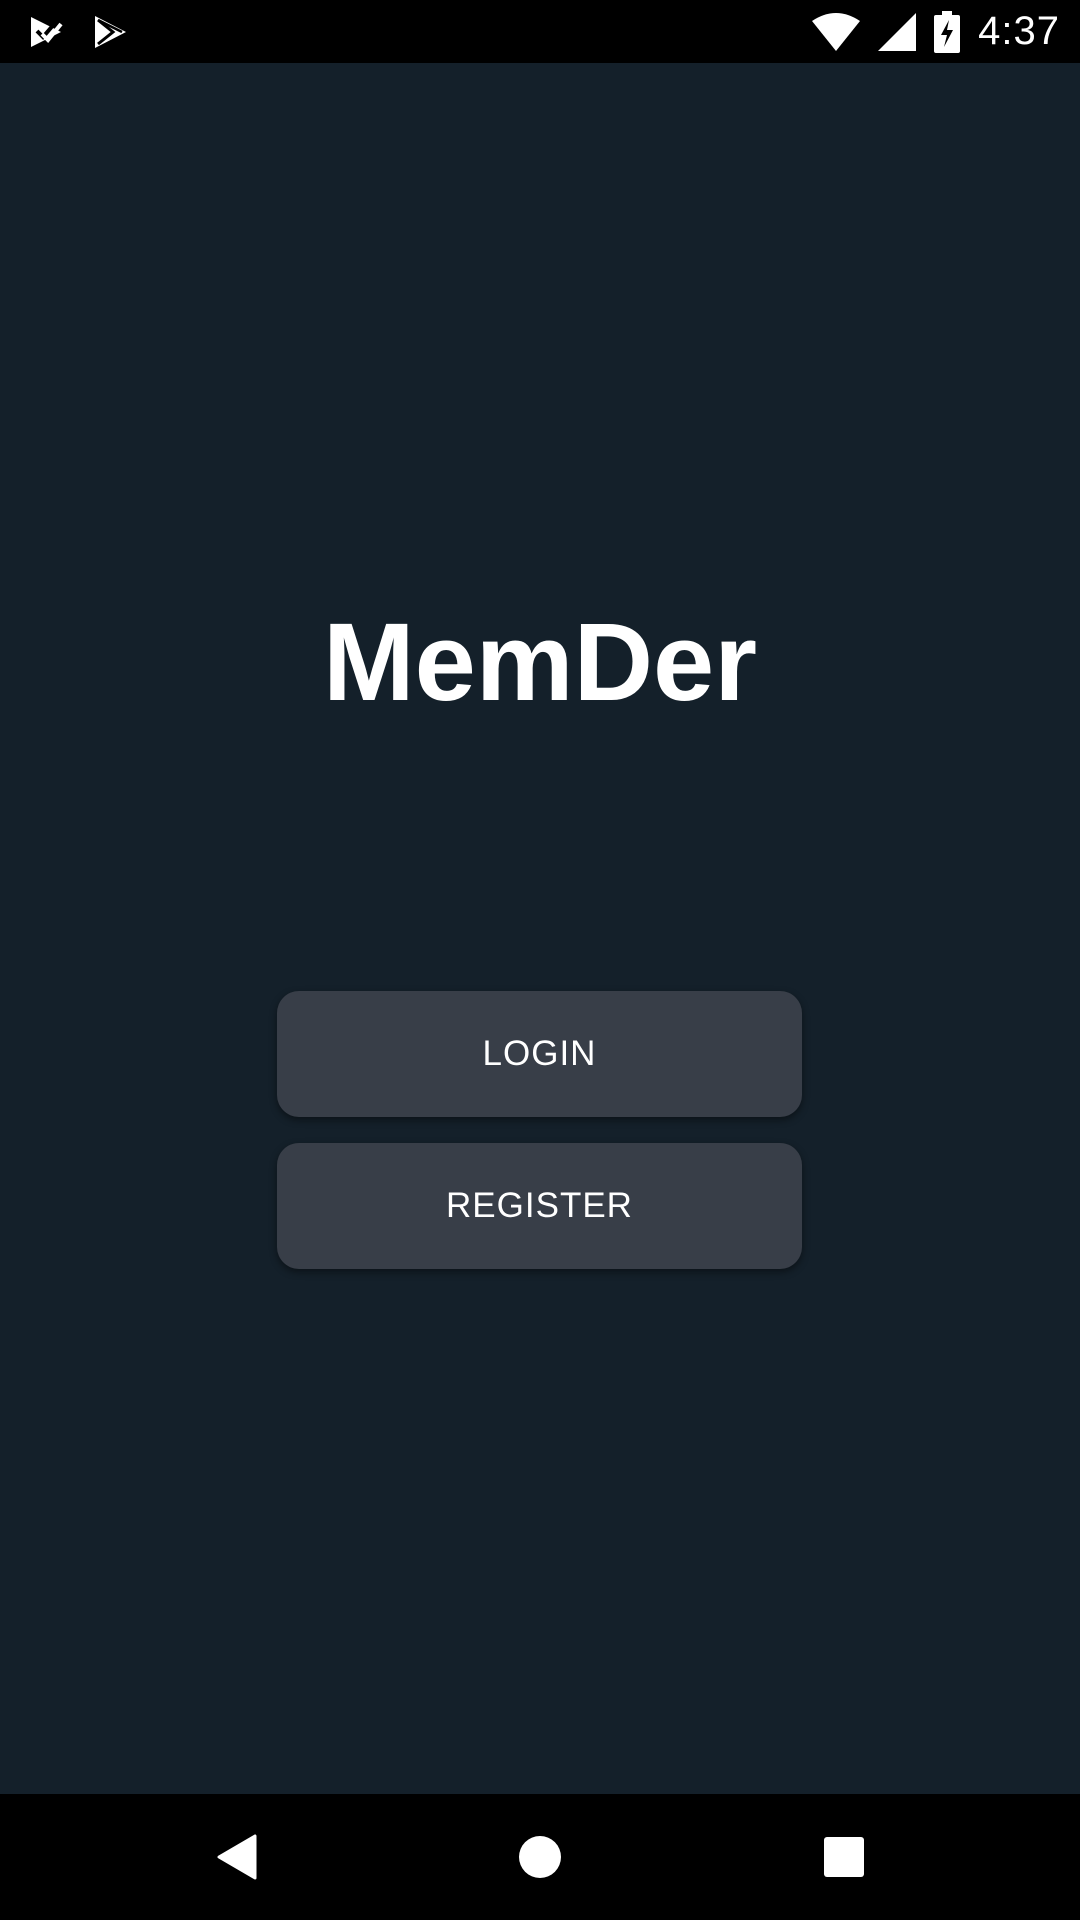  I want to click on recents-icon, so click(844, 1857).